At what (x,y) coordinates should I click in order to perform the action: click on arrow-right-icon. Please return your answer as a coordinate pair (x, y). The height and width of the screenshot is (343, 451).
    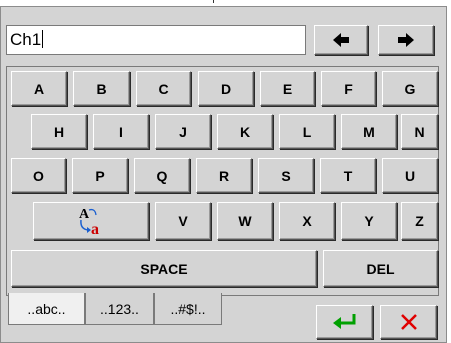
    Looking at the image, I should click on (406, 40).